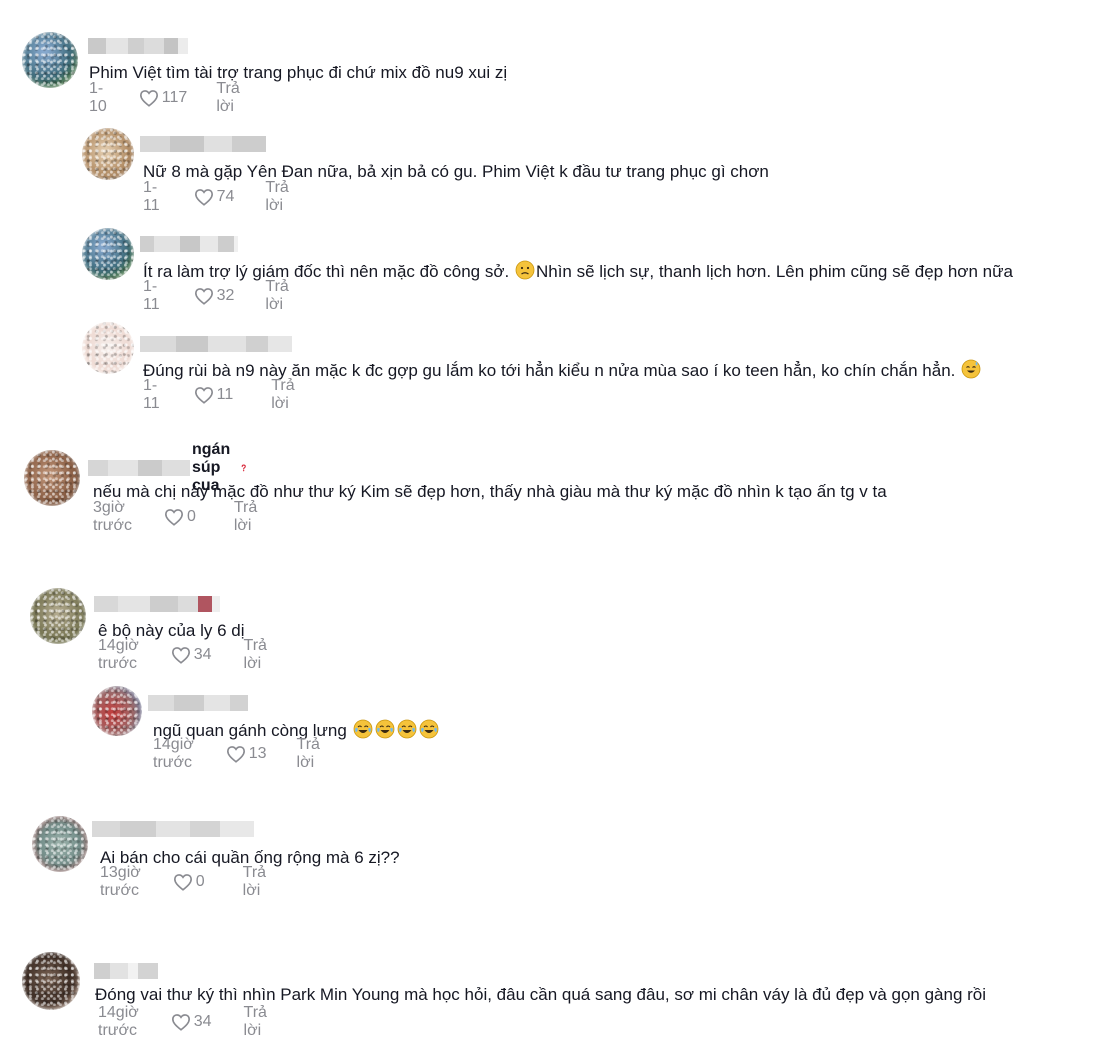  Describe the element at coordinates (246, 754) in the screenshot. I see `like-button: 13` at that location.